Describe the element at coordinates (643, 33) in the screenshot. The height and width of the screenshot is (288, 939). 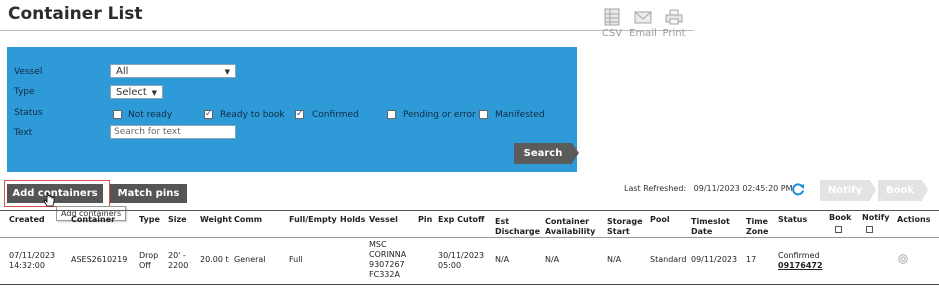
I see `email-label: Email` at that location.